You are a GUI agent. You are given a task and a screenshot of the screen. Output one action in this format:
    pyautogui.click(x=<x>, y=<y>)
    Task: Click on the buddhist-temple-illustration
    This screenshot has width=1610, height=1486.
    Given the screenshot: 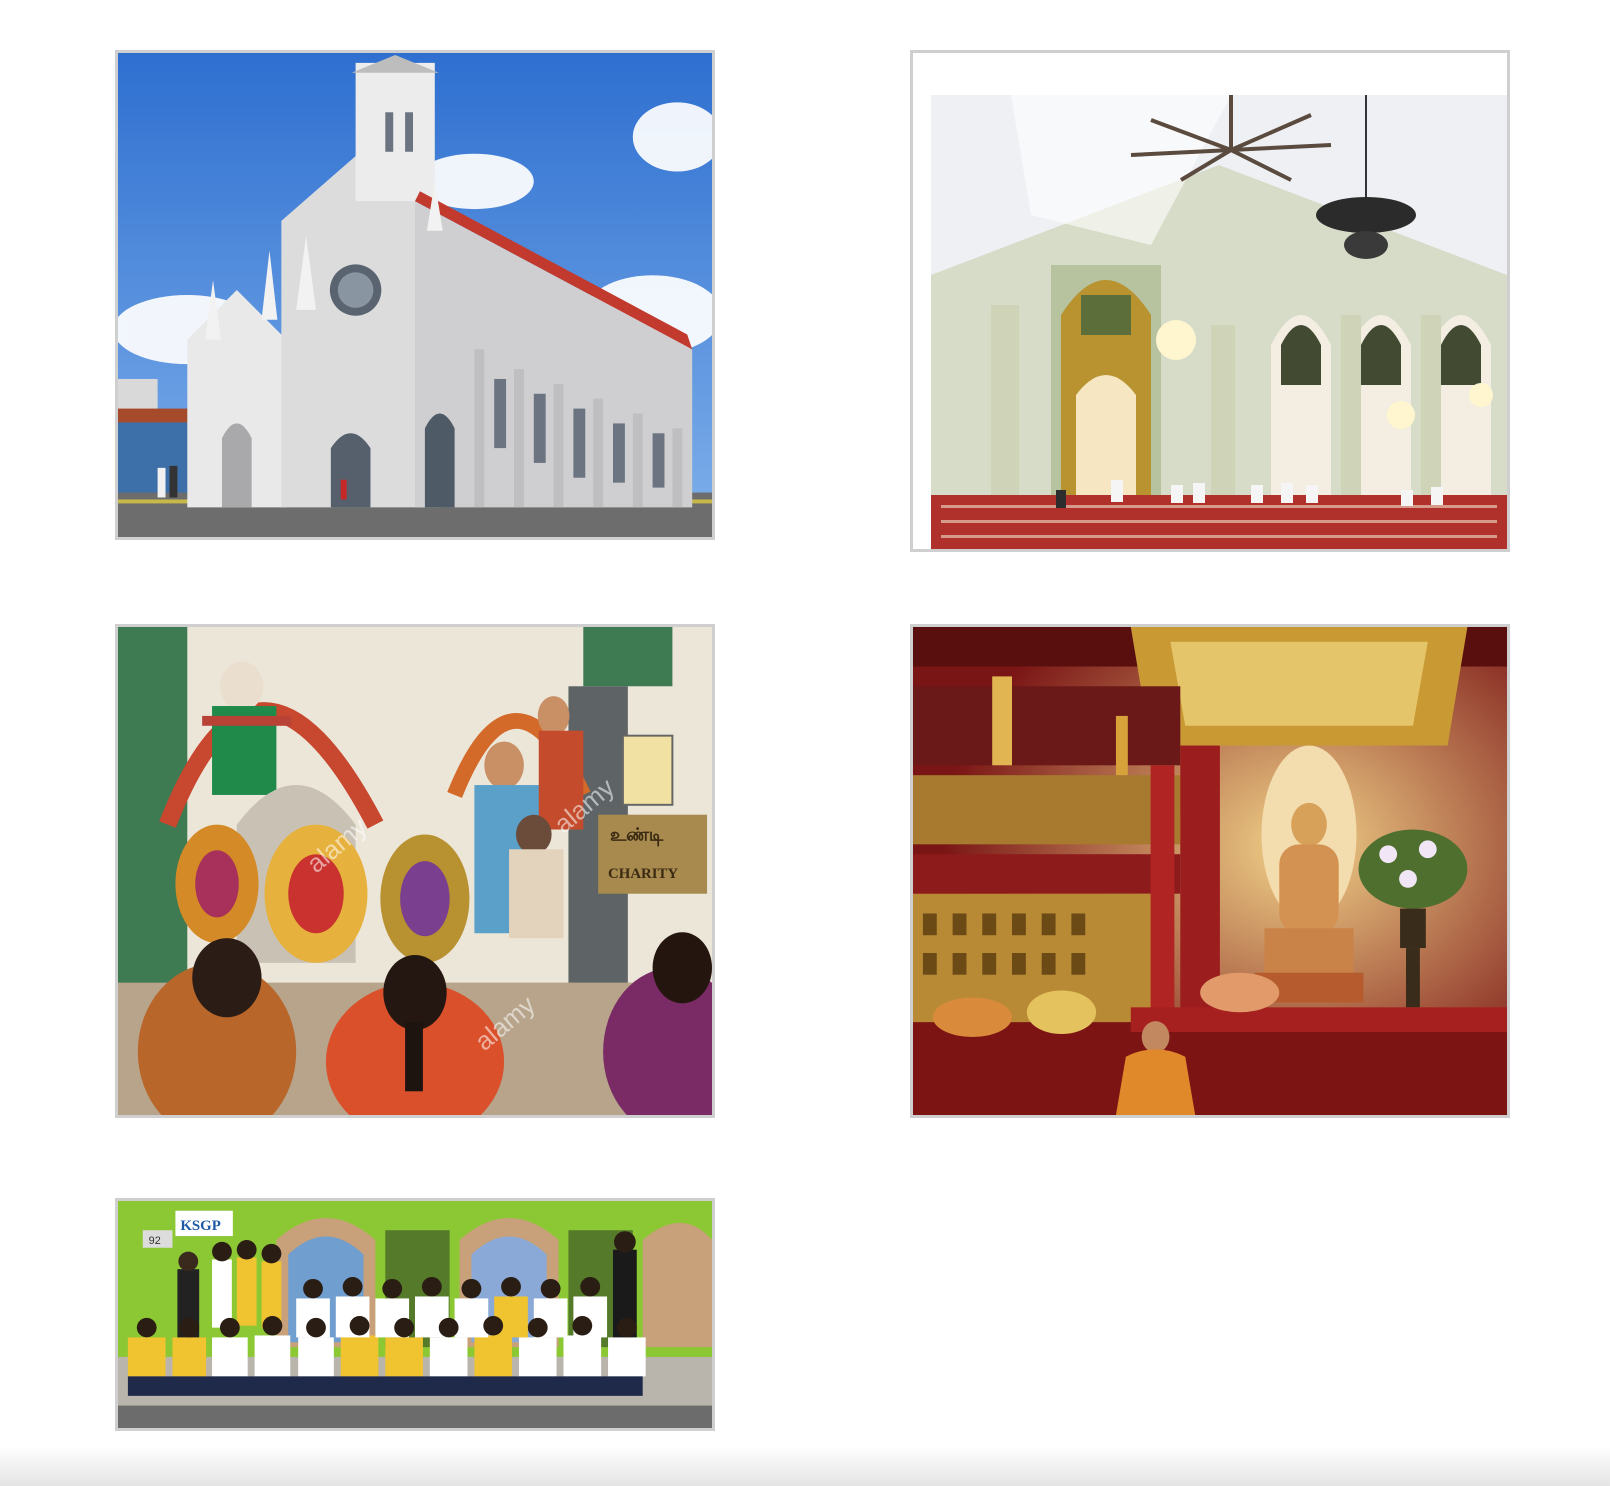 What is the action you would take?
    pyautogui.click(x=1210, y=871)
    